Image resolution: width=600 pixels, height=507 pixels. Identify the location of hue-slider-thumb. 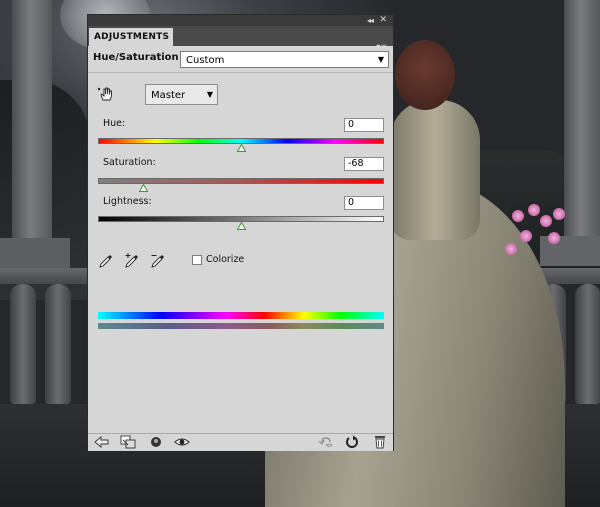
(241, 148).